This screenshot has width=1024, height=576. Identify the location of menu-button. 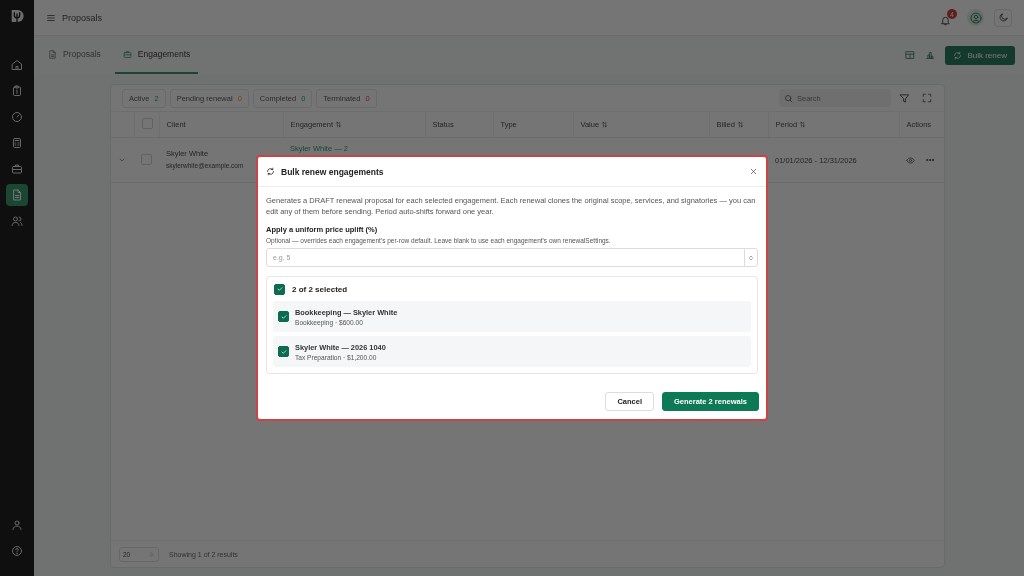
(51, 17).